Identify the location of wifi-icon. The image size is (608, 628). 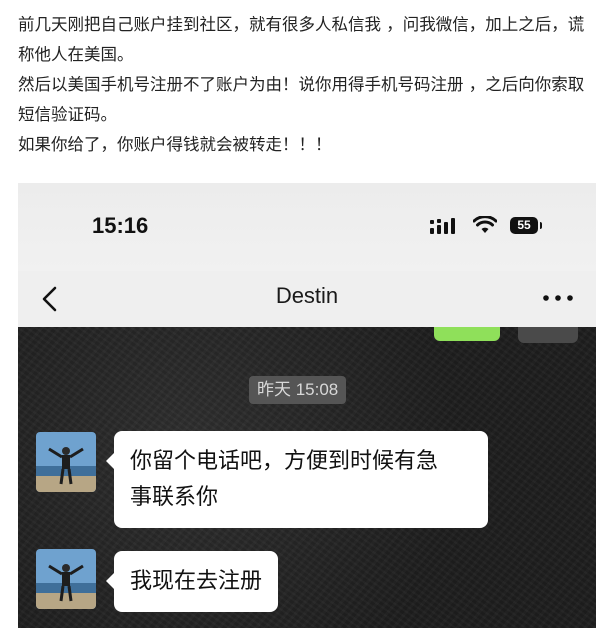
(485, 224).